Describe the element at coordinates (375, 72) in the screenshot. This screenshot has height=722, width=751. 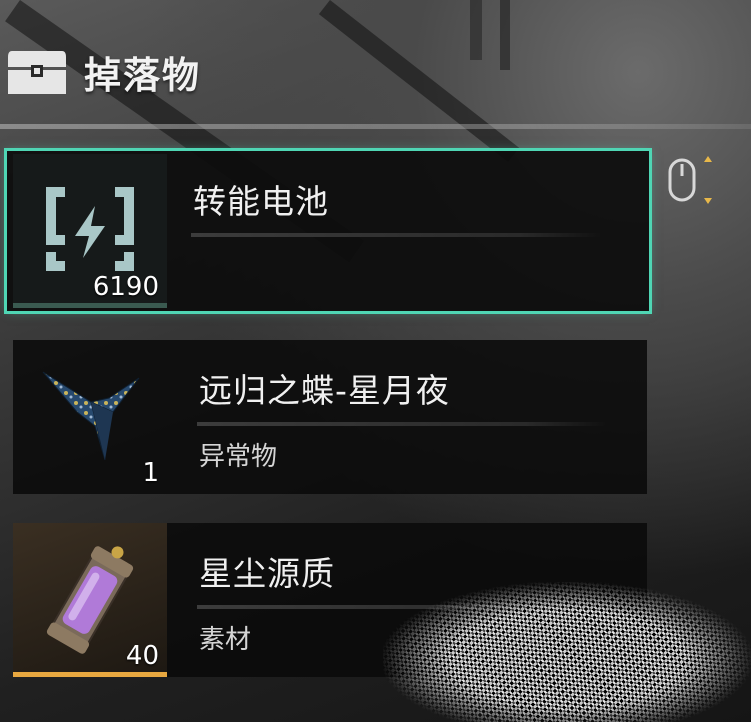
I see `loot-header: 掉落物` at that location.